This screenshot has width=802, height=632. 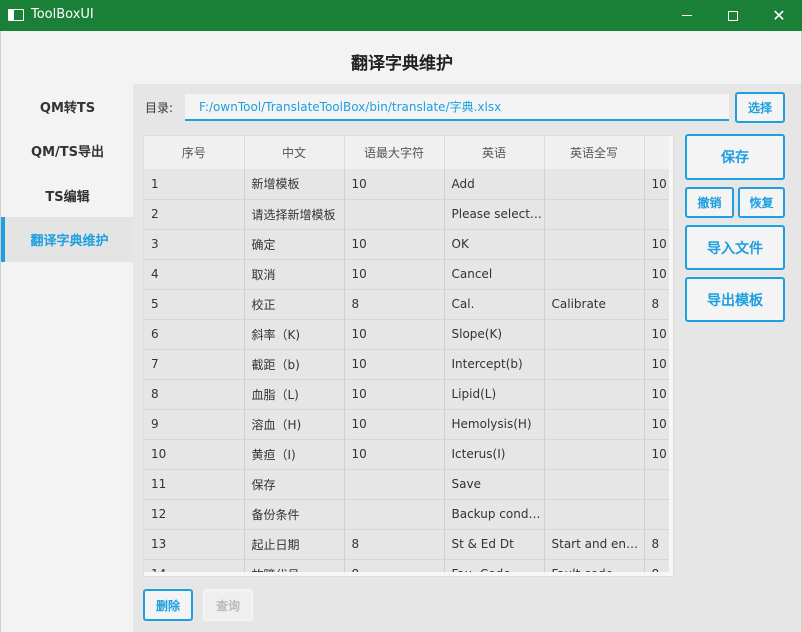 I want to click on table-cell: 起止日期, so click(x=294, y=544).